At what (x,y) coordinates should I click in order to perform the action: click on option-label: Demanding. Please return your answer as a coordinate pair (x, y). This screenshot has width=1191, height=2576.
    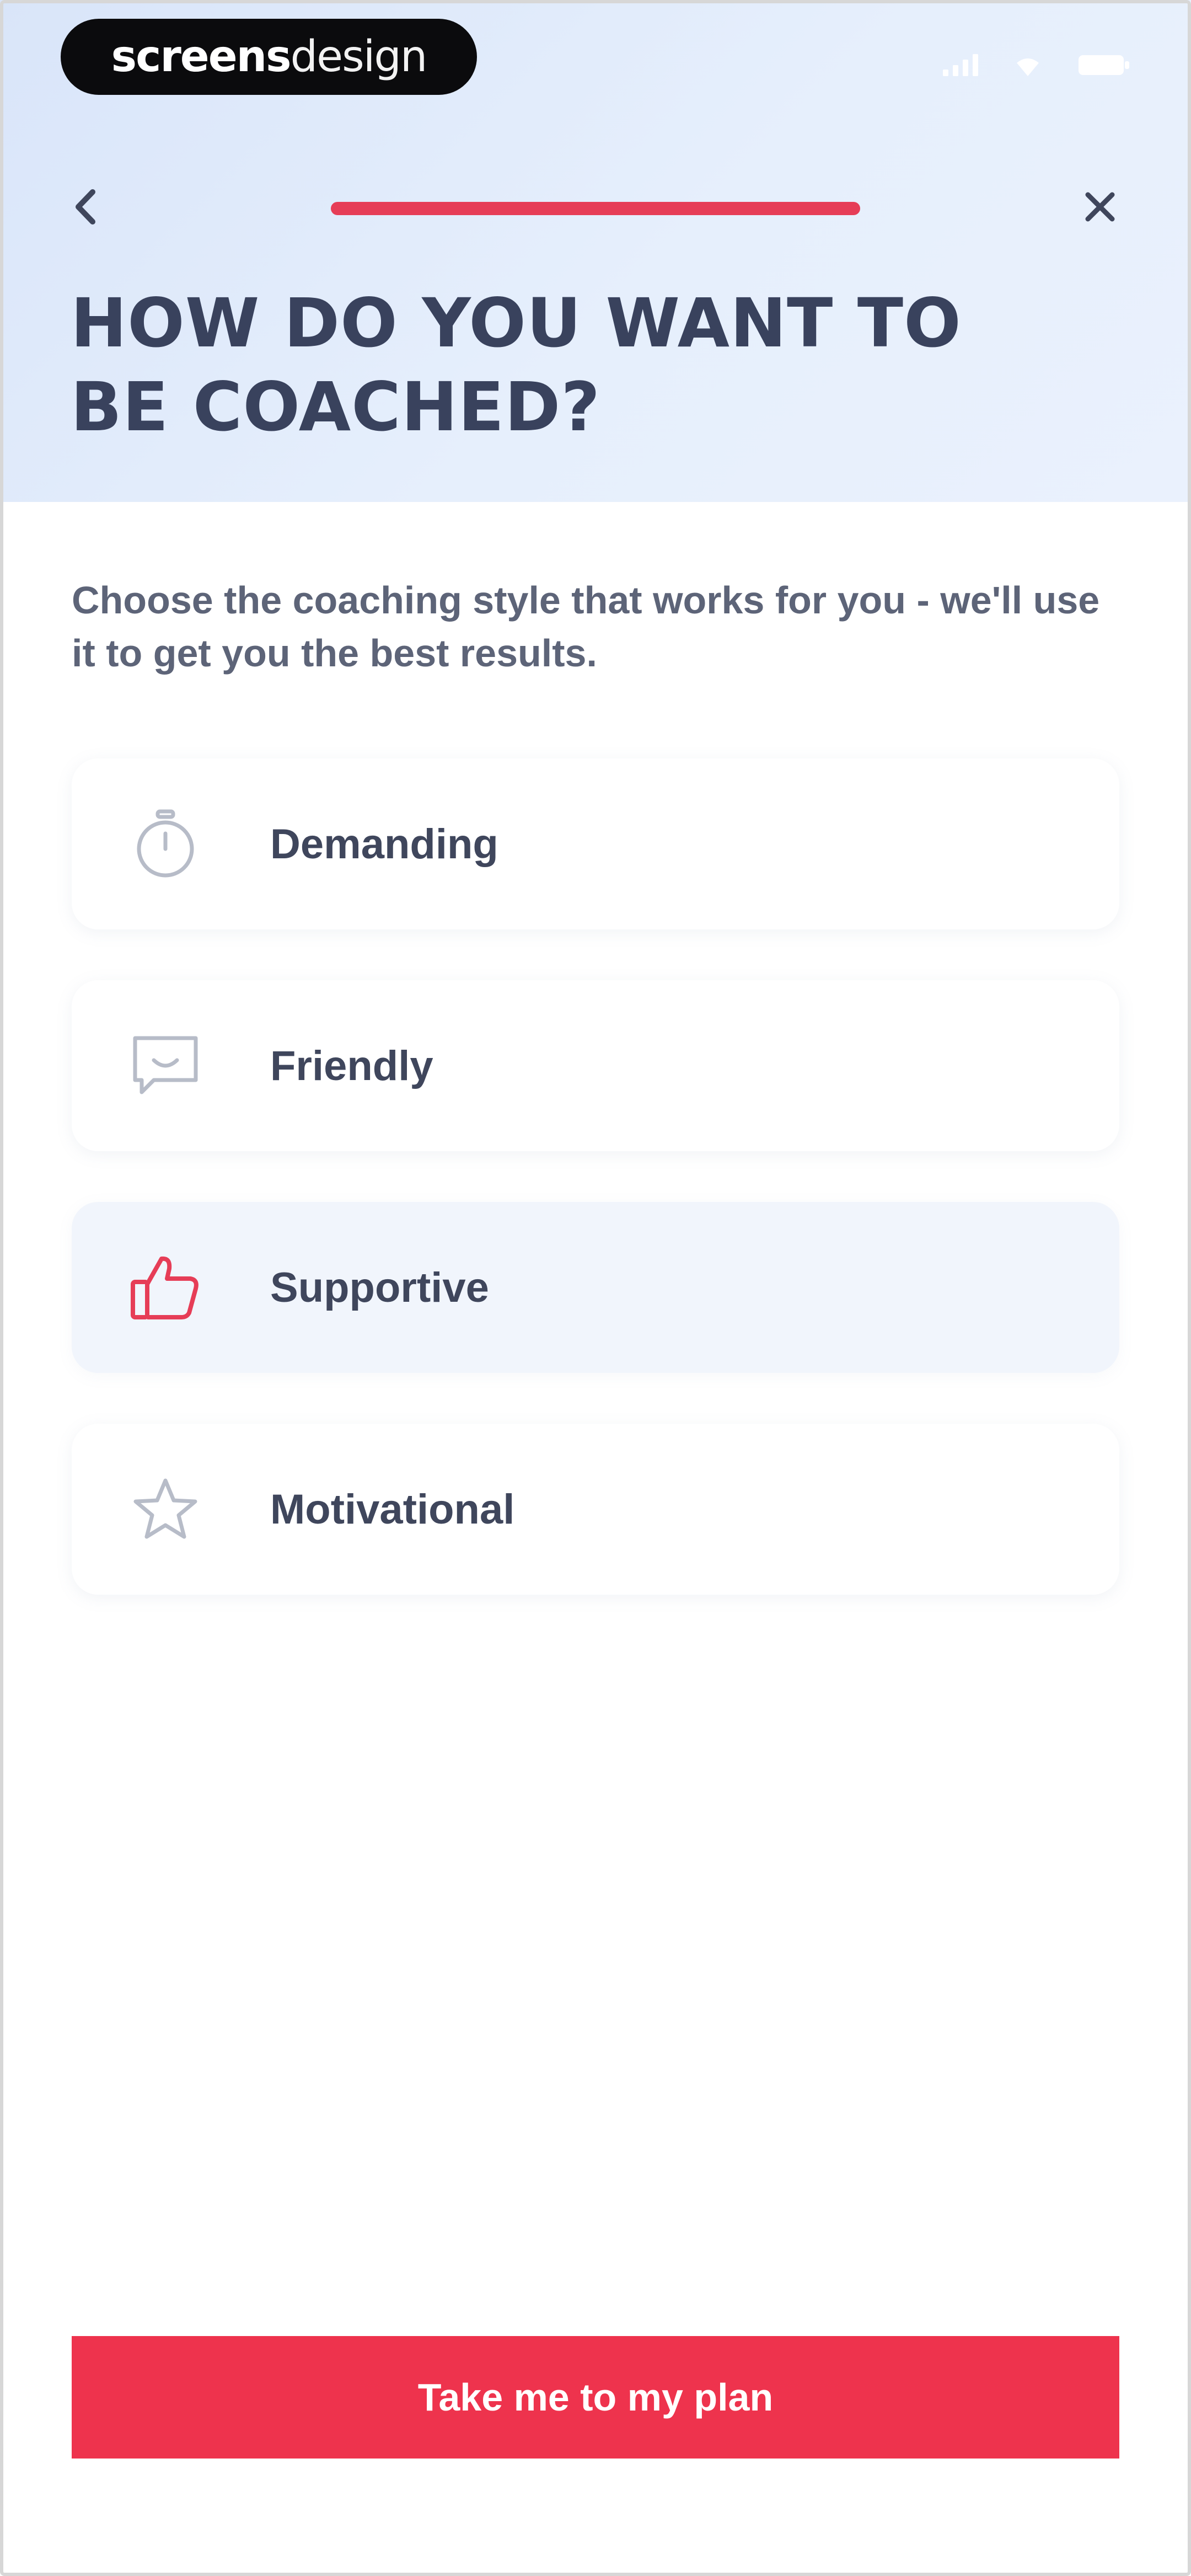
    Looking at the image, I should click on (384, 844).